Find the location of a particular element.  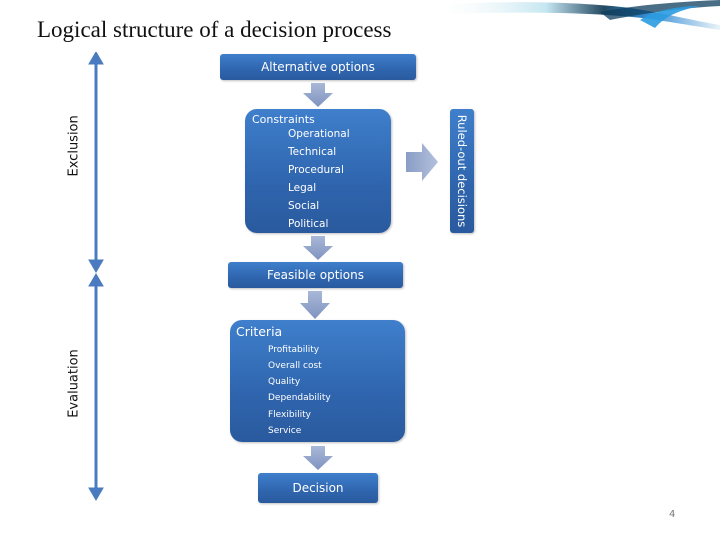

page-number: 4 is located at coordinates (672, 514).